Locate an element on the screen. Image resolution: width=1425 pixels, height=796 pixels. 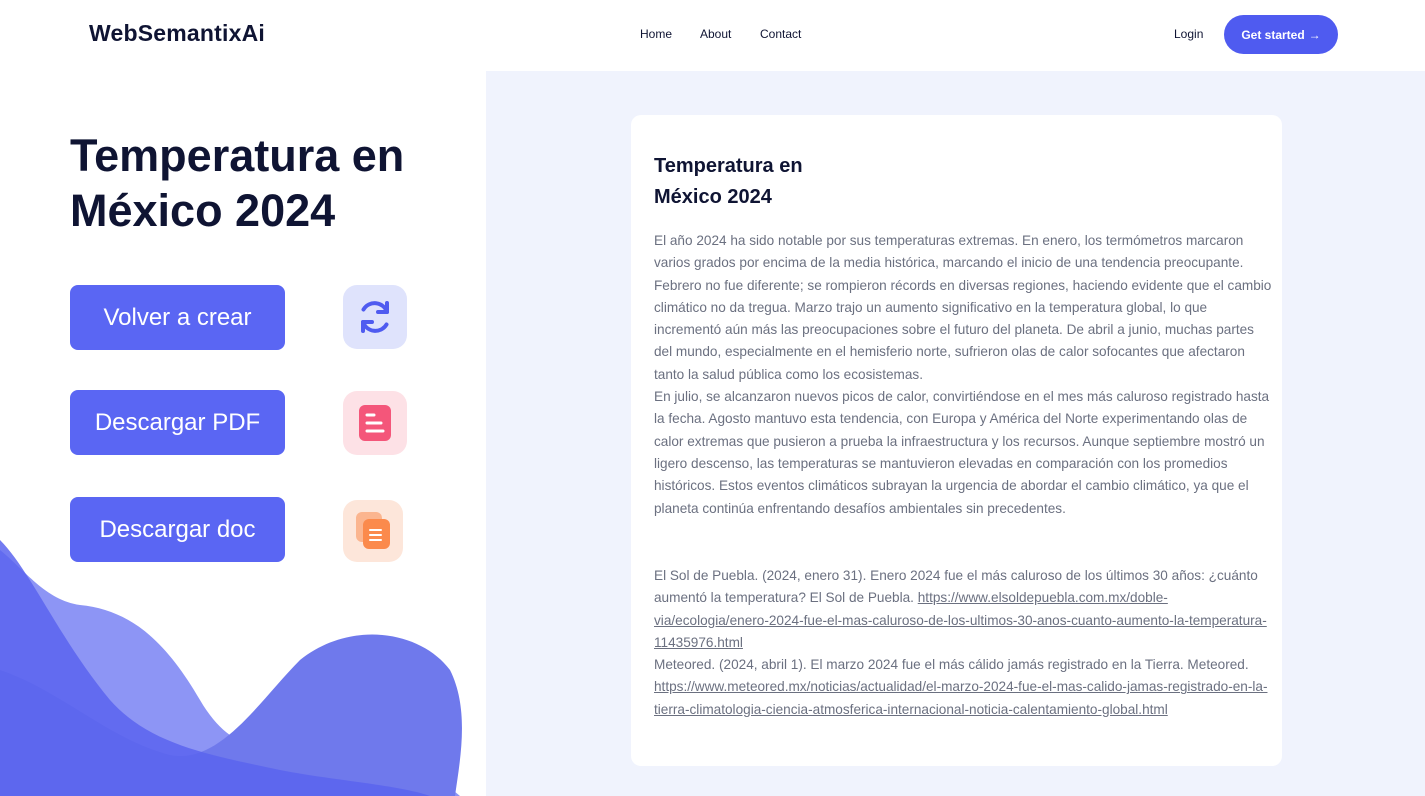
login-link: Login is located at coordinates (1188, 34).